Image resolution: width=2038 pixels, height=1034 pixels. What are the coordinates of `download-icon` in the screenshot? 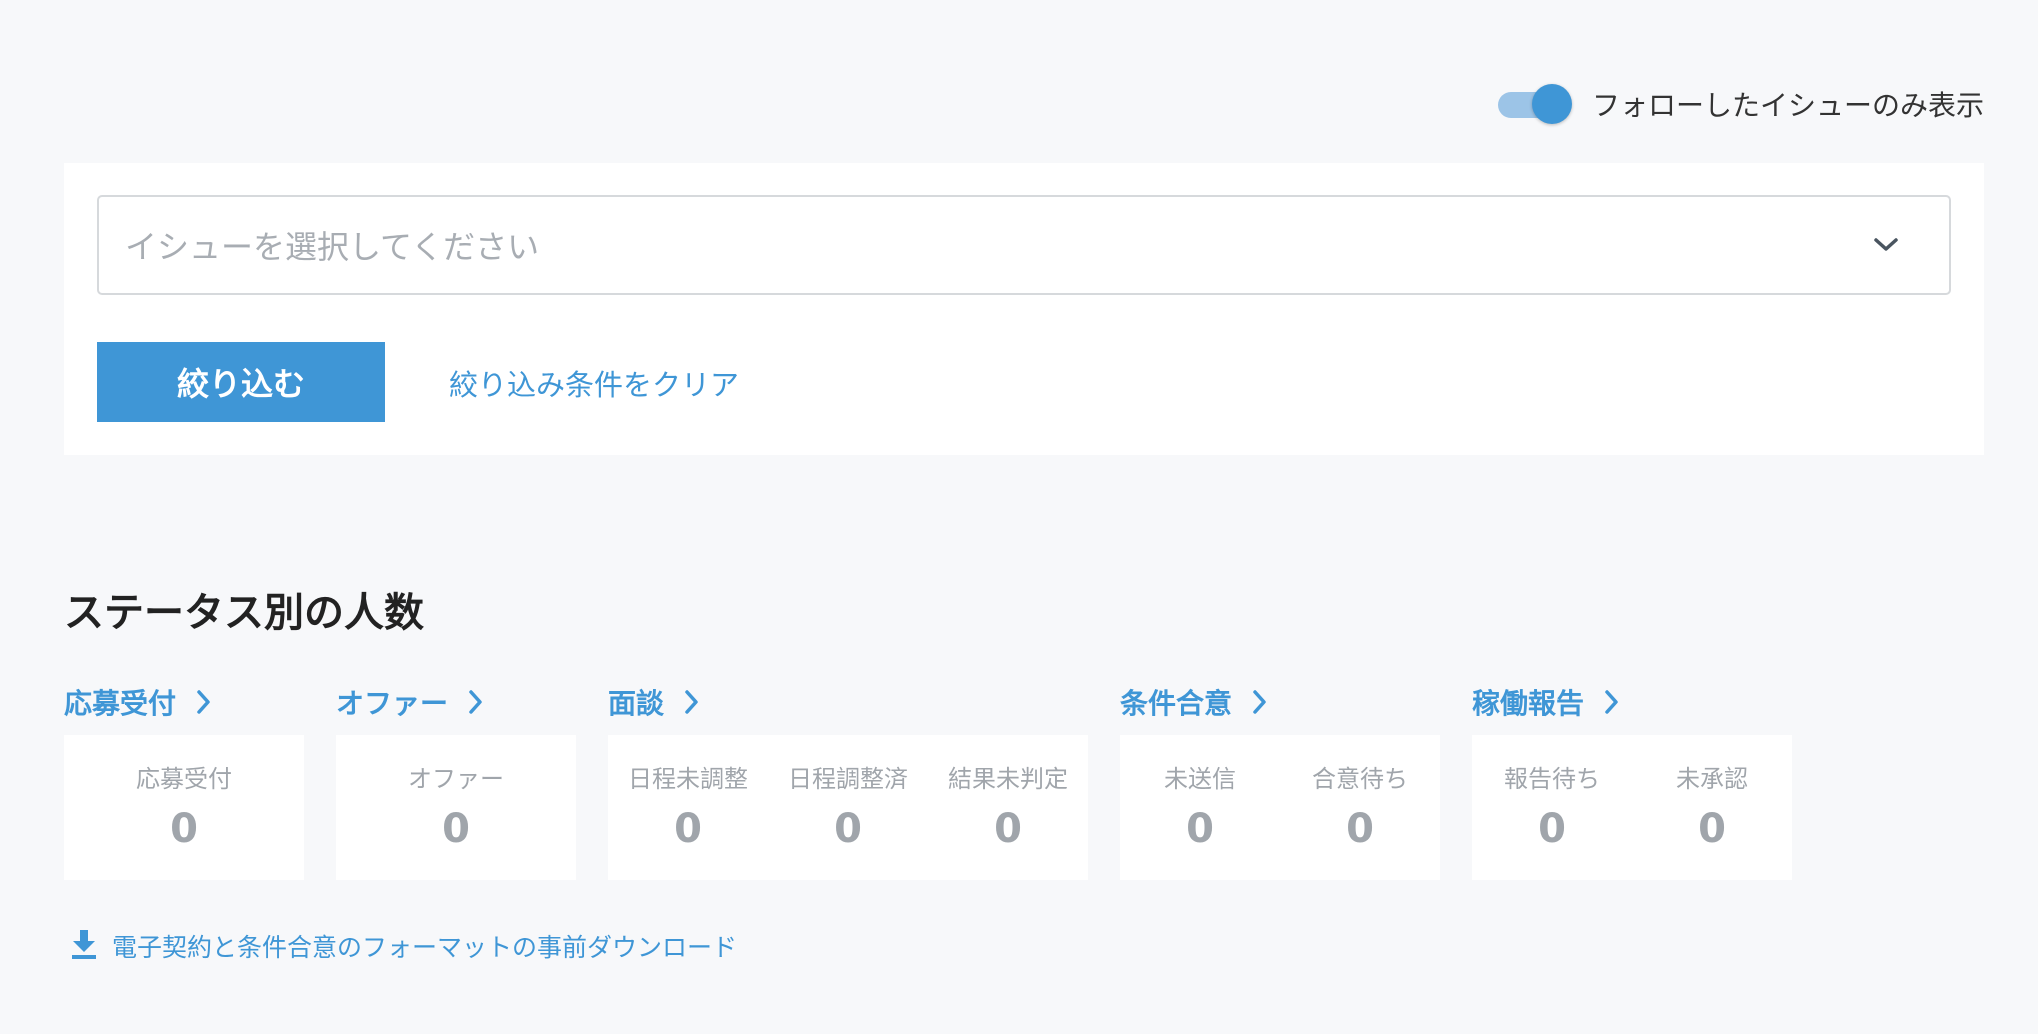 It's located at (84, 946).